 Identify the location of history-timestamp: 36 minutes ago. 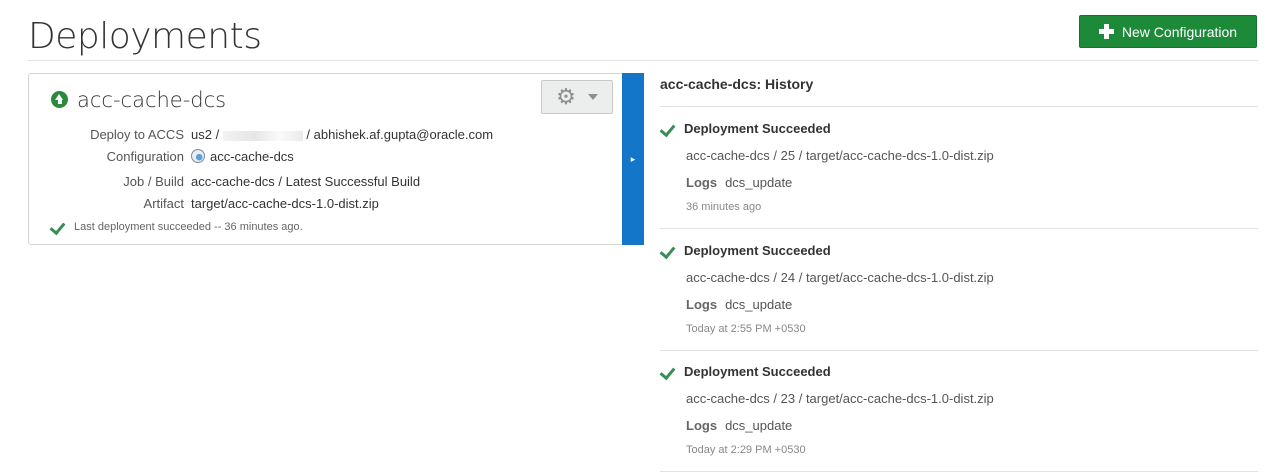
(724, 207).